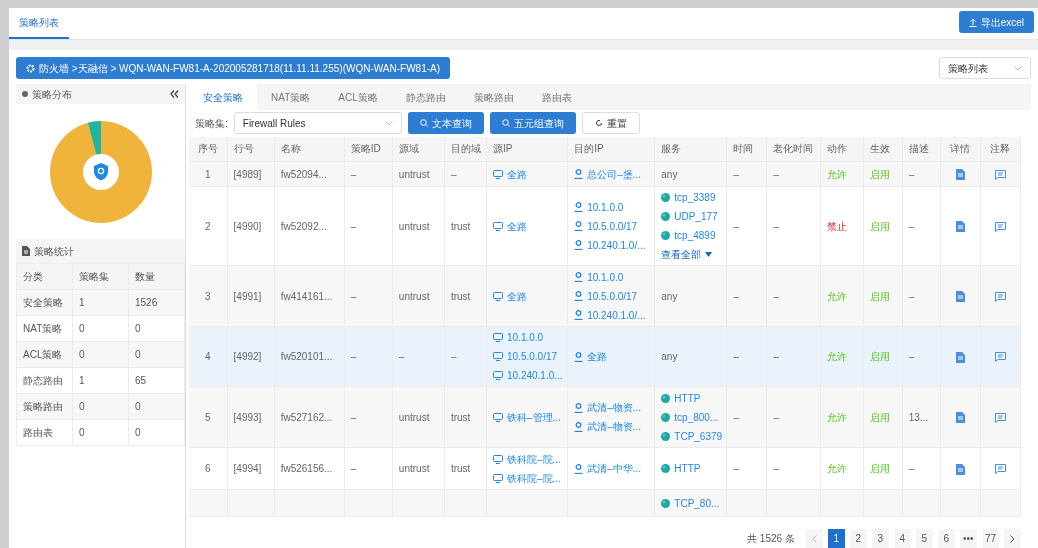 This screenshot has width=1038, height=548. What do you see at coordinates (532, 123) in the screenshot?
I see `query-button: 五元组查询` at bounding box center [532, 123].